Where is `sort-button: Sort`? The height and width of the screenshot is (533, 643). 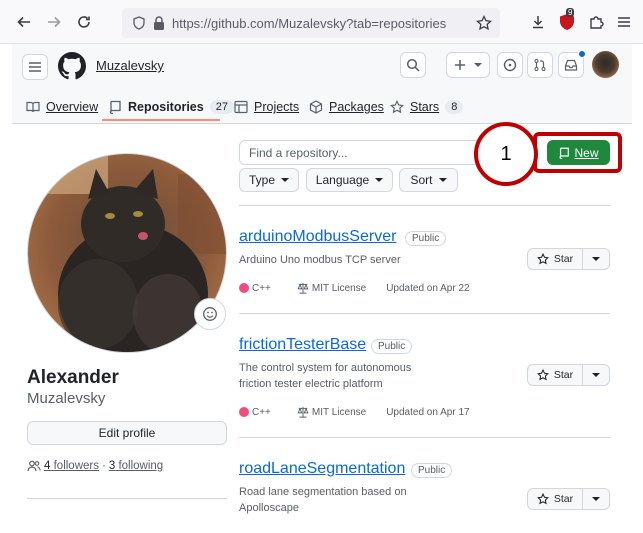
sort-button: Sort is located at coordinates (428, 180).